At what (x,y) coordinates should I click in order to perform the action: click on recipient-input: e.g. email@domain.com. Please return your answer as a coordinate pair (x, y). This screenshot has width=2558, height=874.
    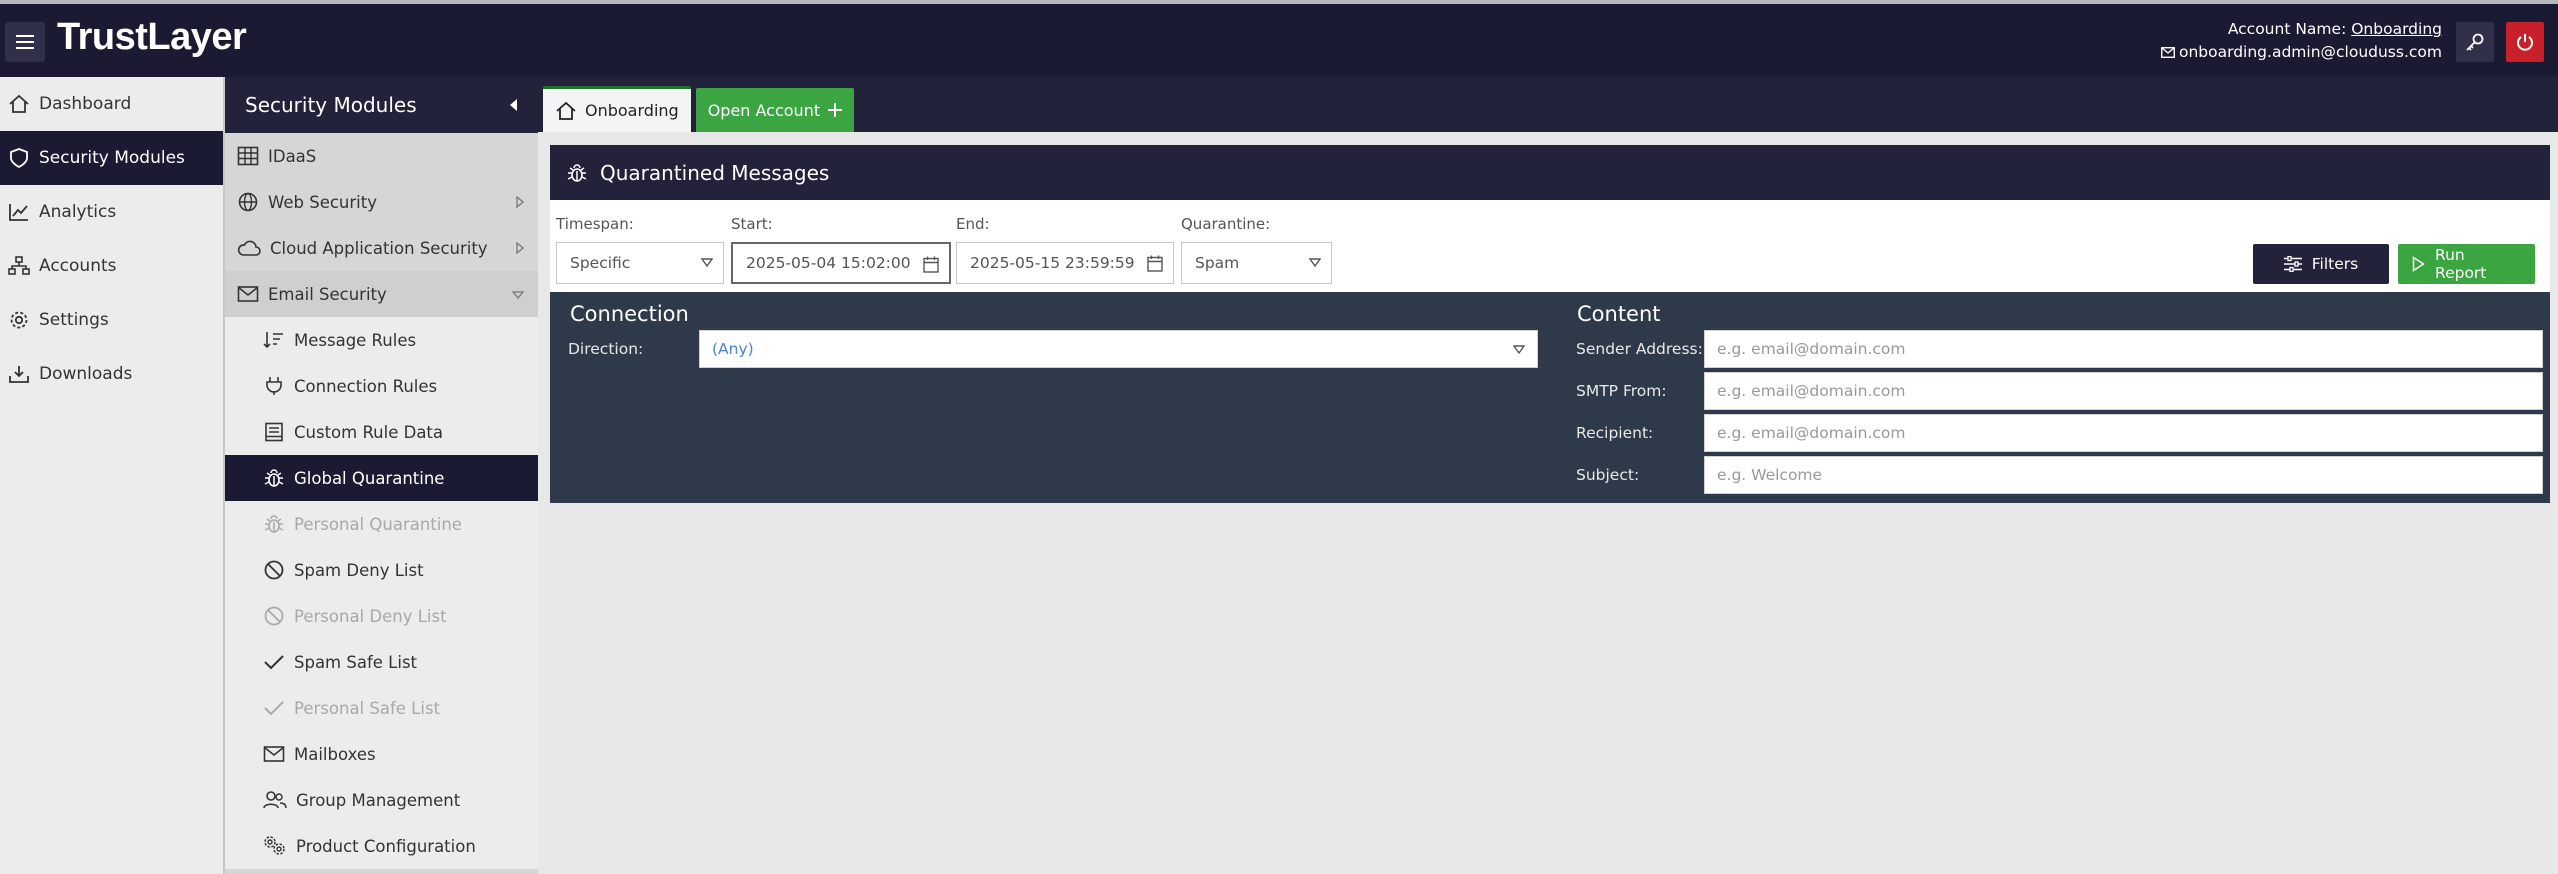
    Looking at the image, I should click on (2123, 433).